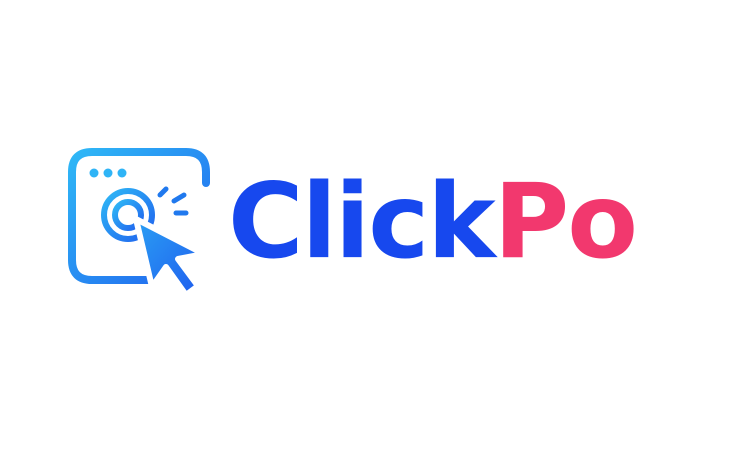  I want to click on browser-cursor-click-icon, so click(139, 223).